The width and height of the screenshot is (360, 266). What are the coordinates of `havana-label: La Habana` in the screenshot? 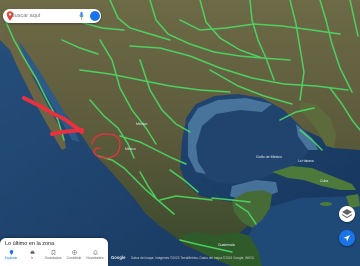 It's located at (306, 161).